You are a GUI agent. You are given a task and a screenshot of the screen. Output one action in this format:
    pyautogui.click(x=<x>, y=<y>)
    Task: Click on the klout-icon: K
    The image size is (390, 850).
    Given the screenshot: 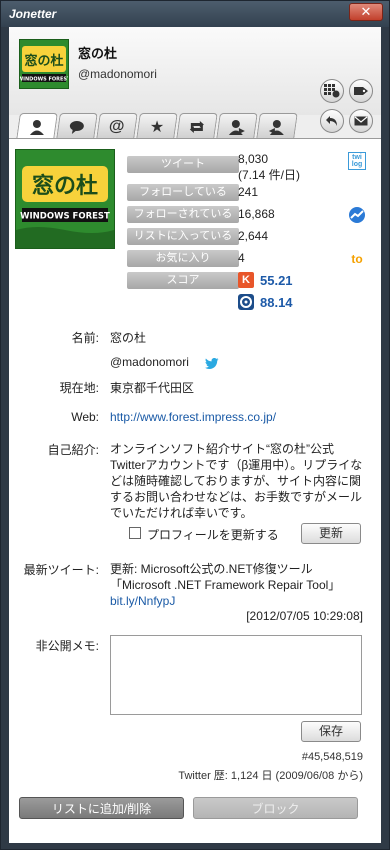 What is the action you would take?
    pyautogui.click(x=246, y=280)
    